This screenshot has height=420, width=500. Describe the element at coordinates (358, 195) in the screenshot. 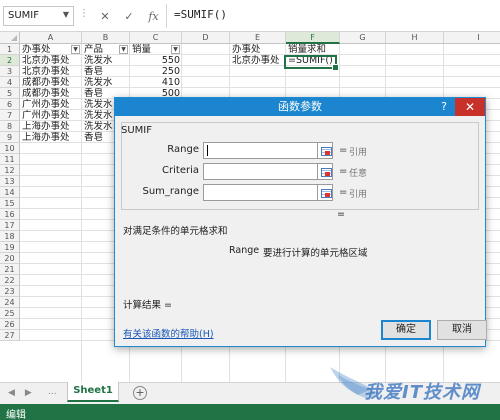

I see `sum-range-hint: 引用` at that location.